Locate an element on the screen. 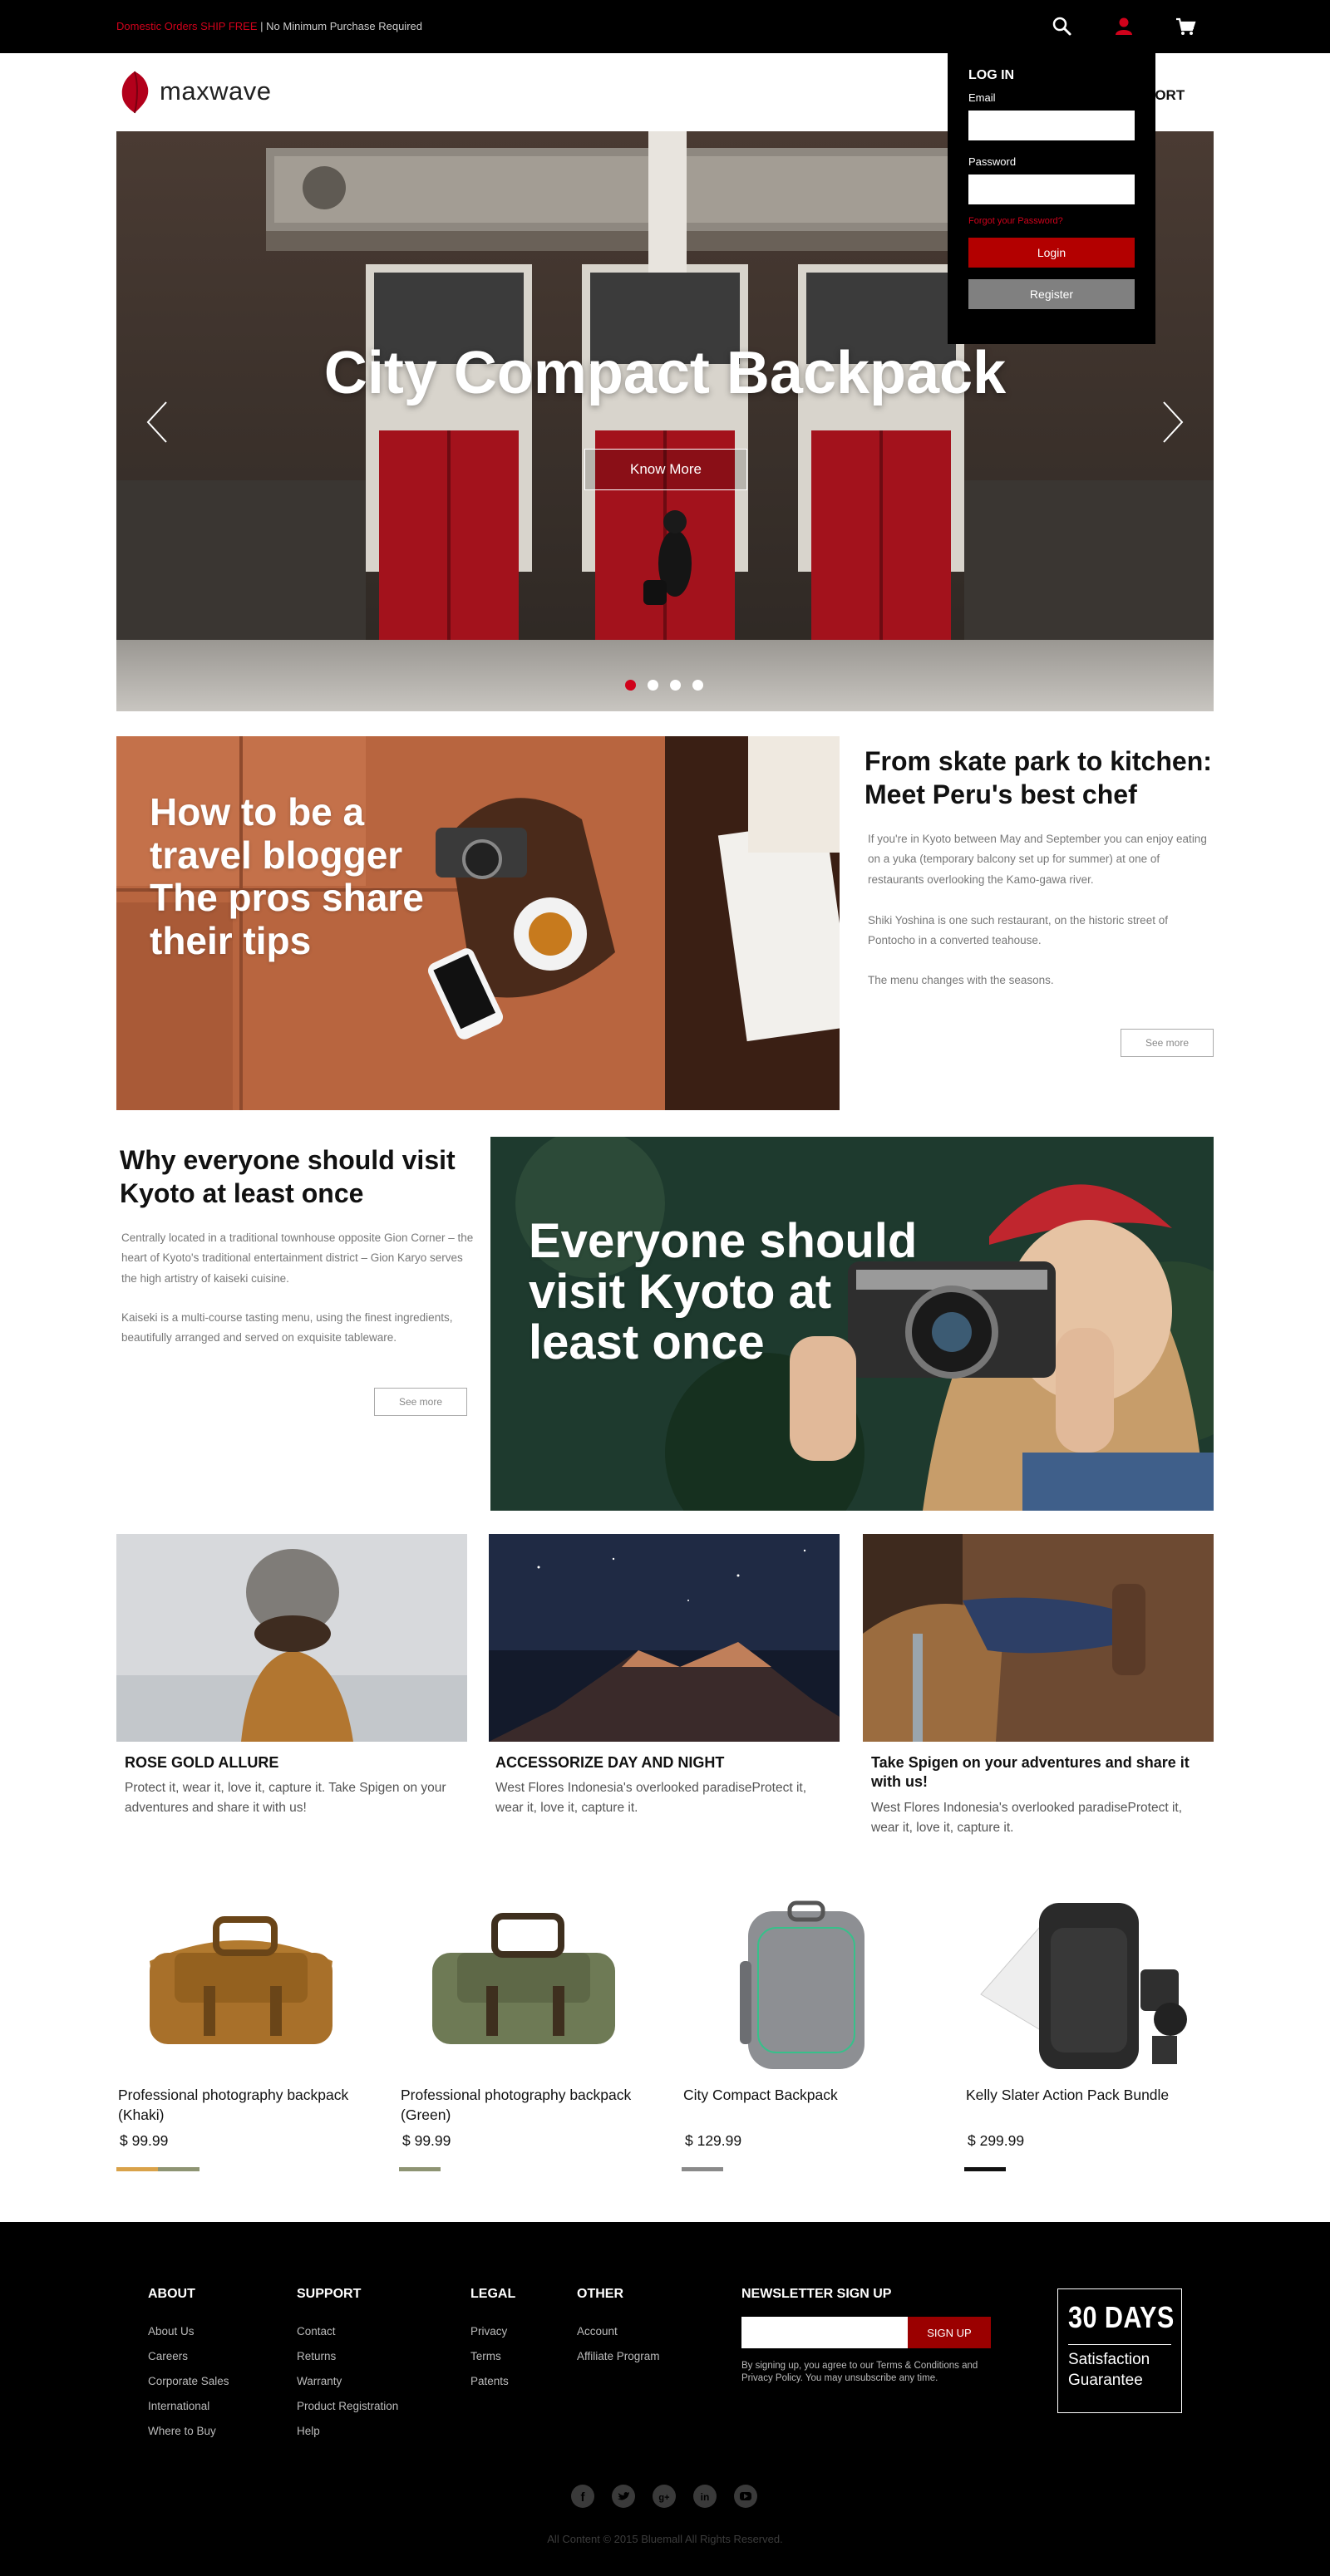 This screenshot has width=1330, height=2576. footer-heading-support: SUPPORT is located at coordinates (329, 2294).